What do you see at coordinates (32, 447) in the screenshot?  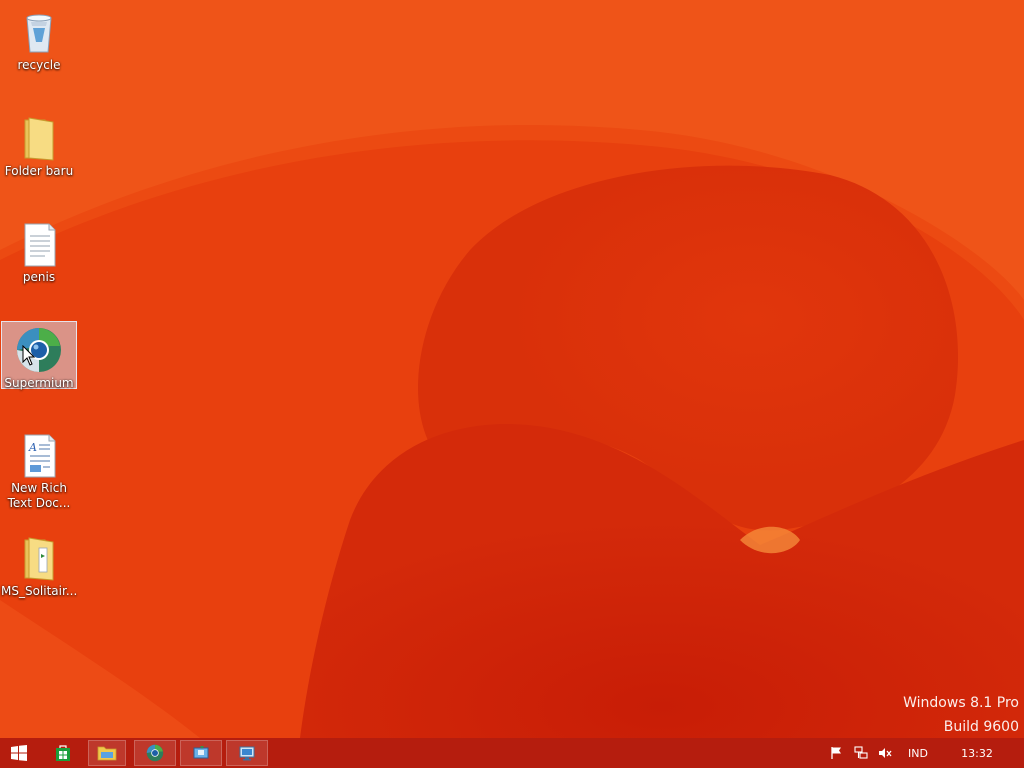 I see `svg-text: A` at bounding box center [32, 447].